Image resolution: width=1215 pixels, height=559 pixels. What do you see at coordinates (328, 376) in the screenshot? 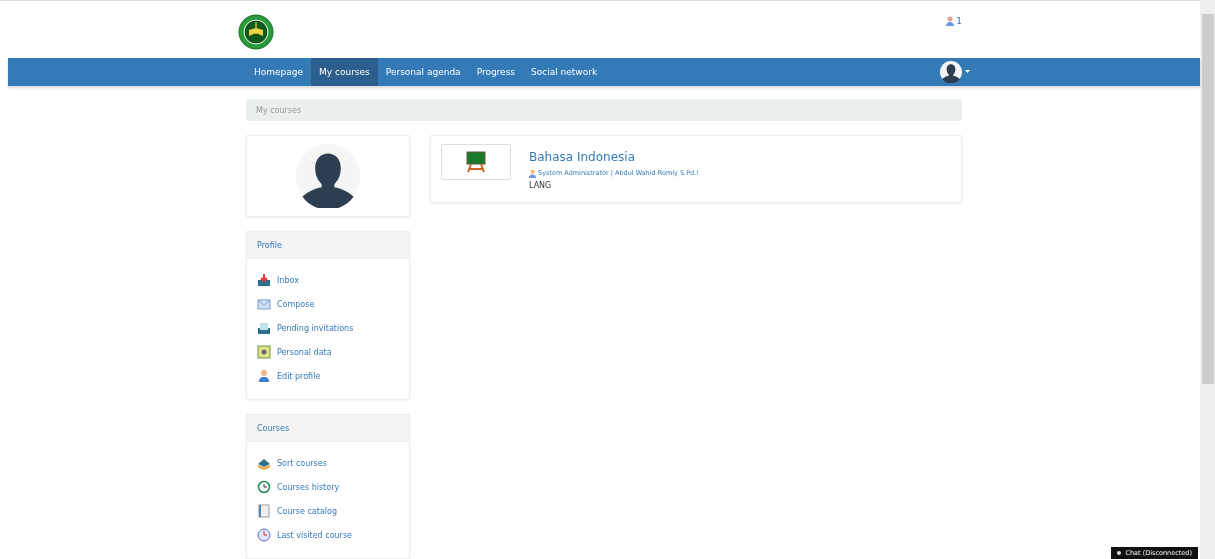
I see `sidebar-link: Edit profile` at bounding box center [328, 376].